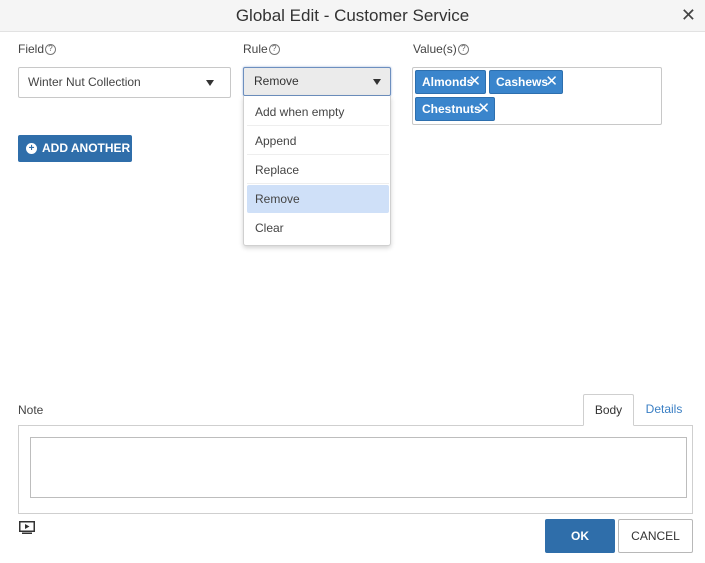 This screenshot has width=705, height=563. Describe the element at coordinates (318, 141) in the screenshot. I see `rule-option-append: Append` at that location.